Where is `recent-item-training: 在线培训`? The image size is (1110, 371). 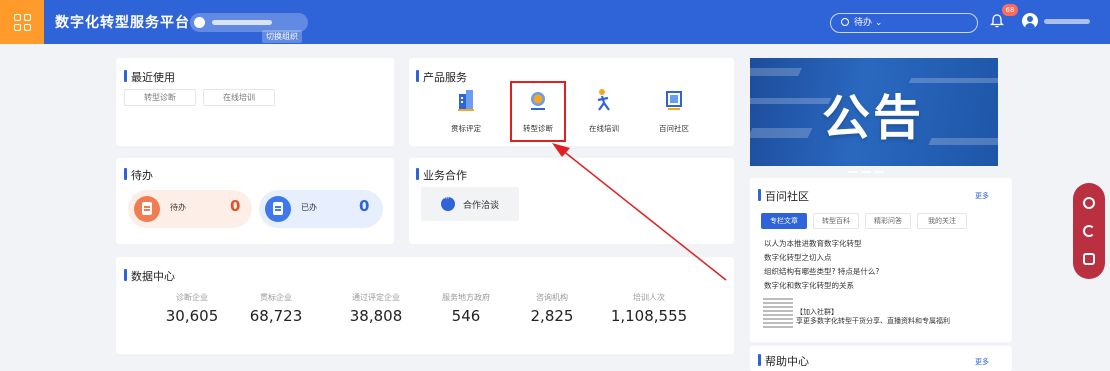
recent-item-training: 在线培训 is located at coordinates (239, 97).